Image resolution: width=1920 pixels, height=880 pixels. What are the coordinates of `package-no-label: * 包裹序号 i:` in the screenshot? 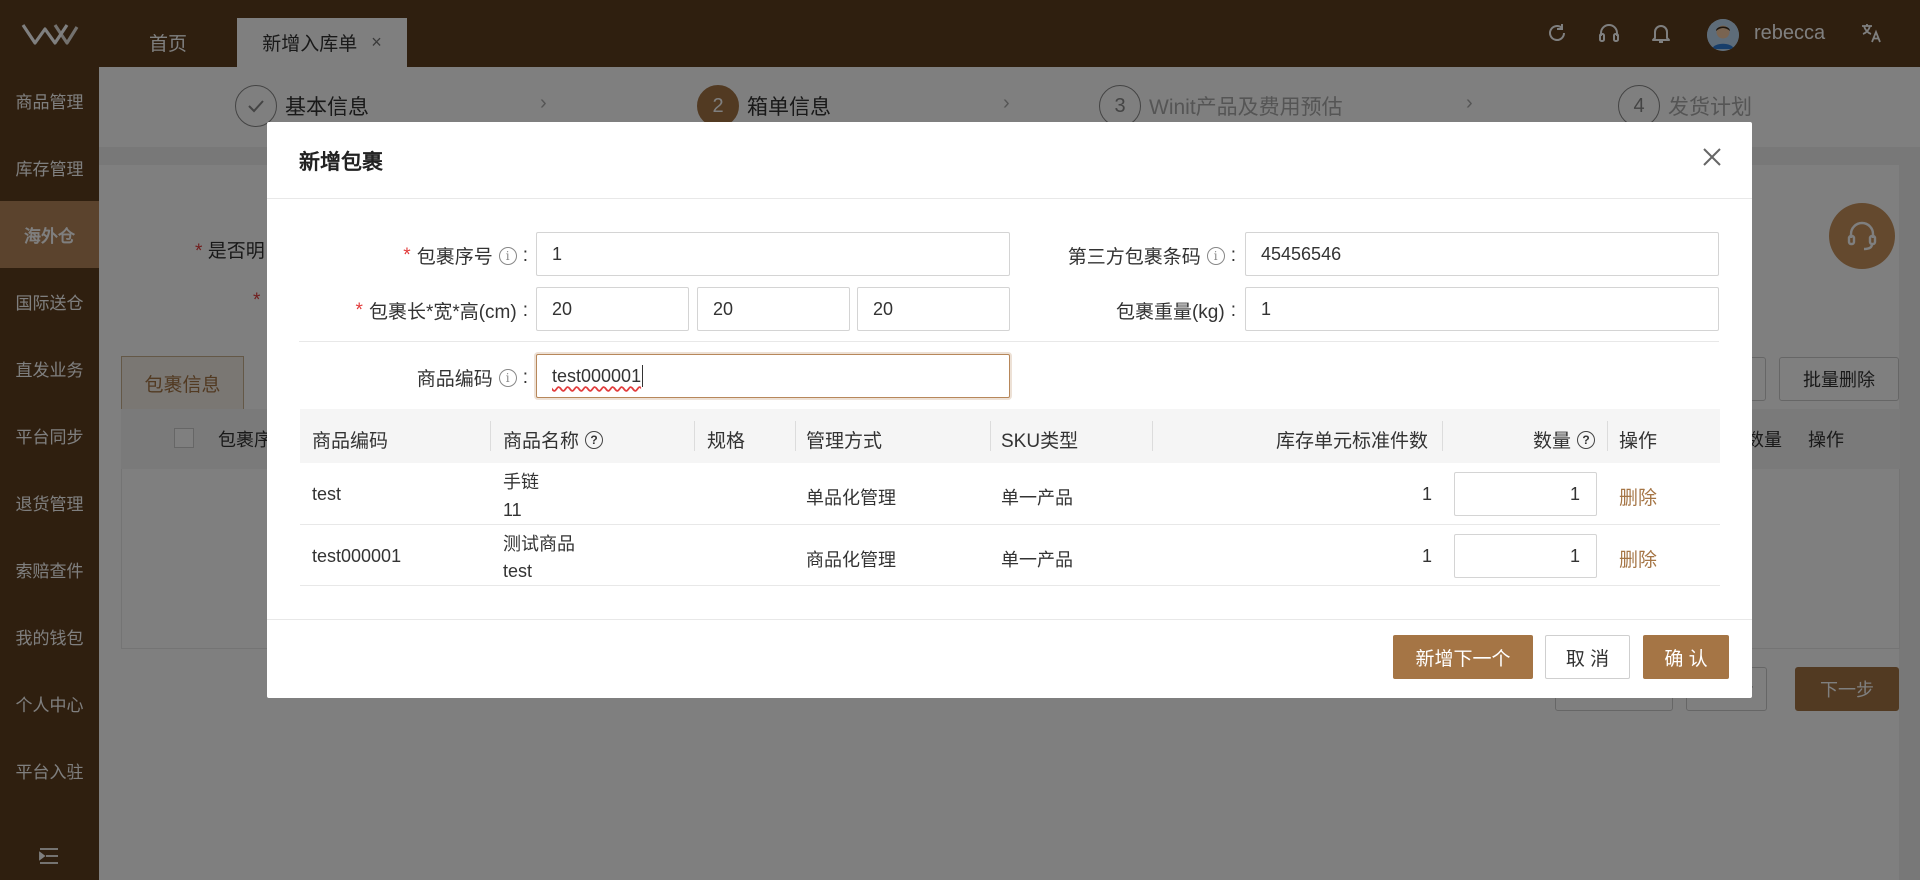 It's located at (465, 256).